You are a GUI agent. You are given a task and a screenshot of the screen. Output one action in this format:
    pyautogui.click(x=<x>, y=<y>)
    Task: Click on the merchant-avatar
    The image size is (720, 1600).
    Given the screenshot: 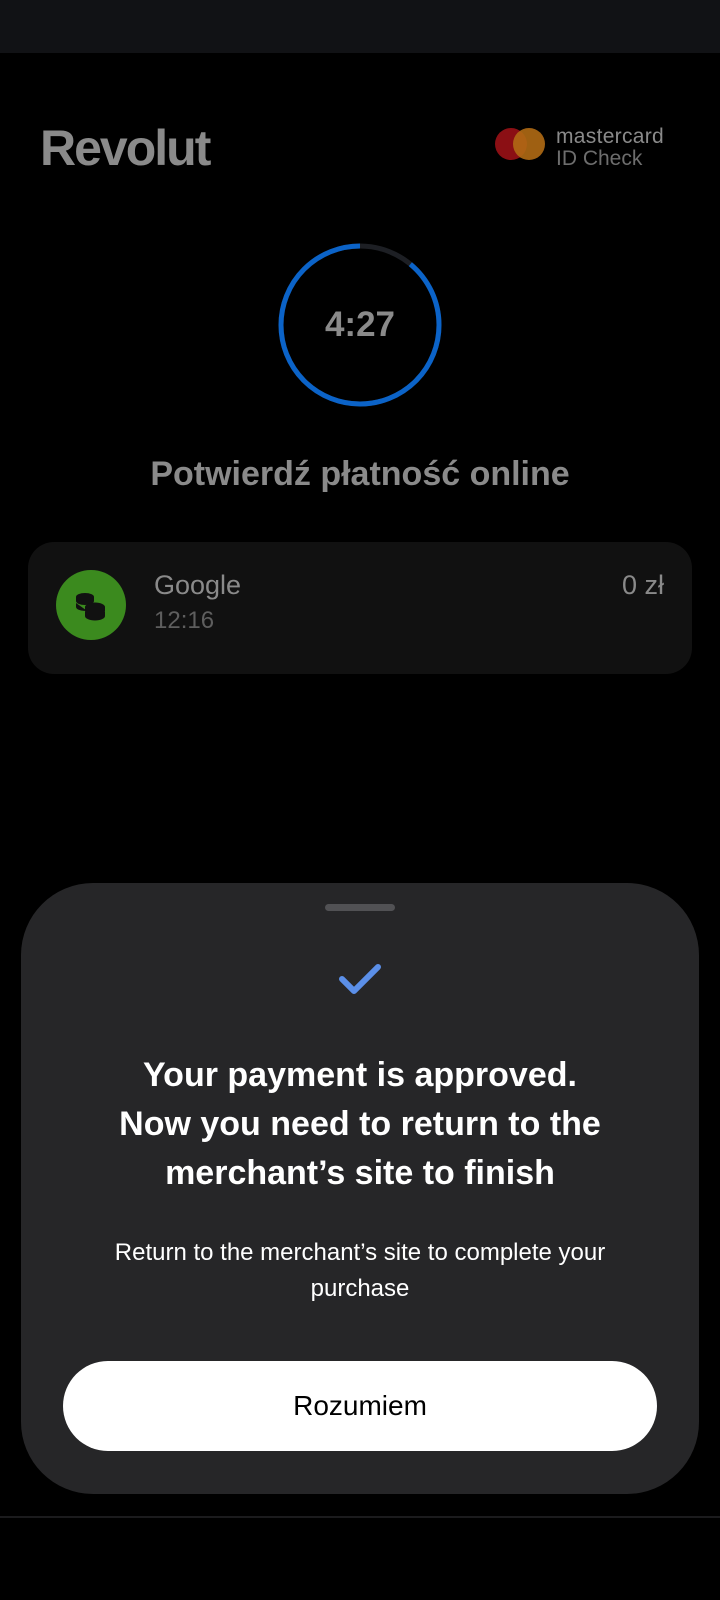 What is the action you would take?
    pyautogui.click(x=91, y=605)
    